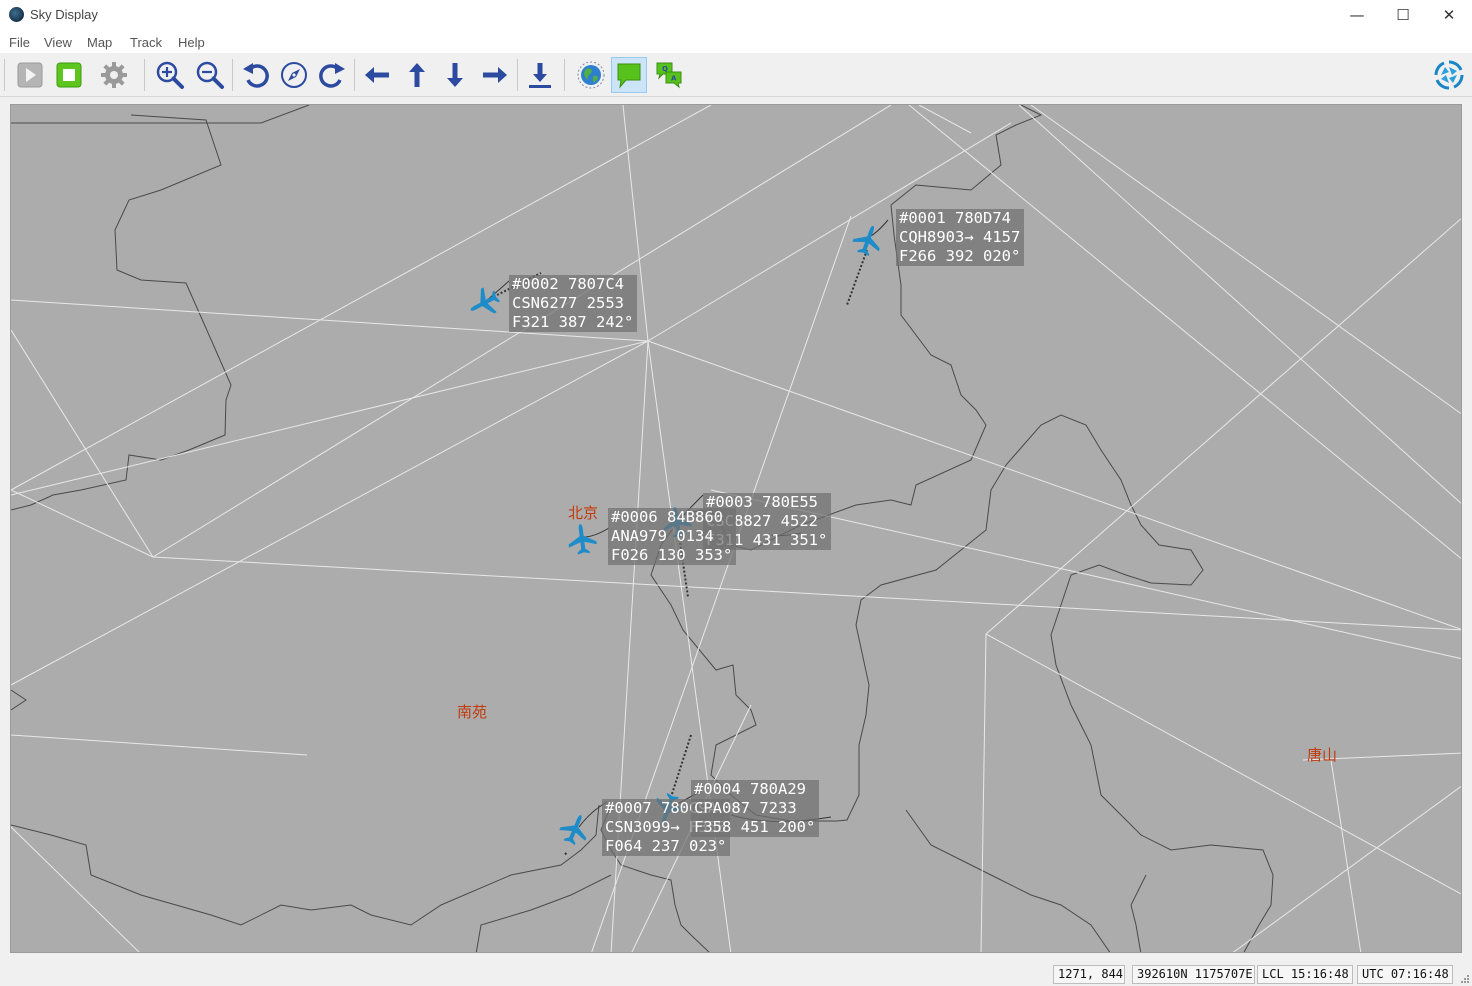 This screenshot has width=1472, height=986. I want to click on pan-down-button, so click(455, 75).